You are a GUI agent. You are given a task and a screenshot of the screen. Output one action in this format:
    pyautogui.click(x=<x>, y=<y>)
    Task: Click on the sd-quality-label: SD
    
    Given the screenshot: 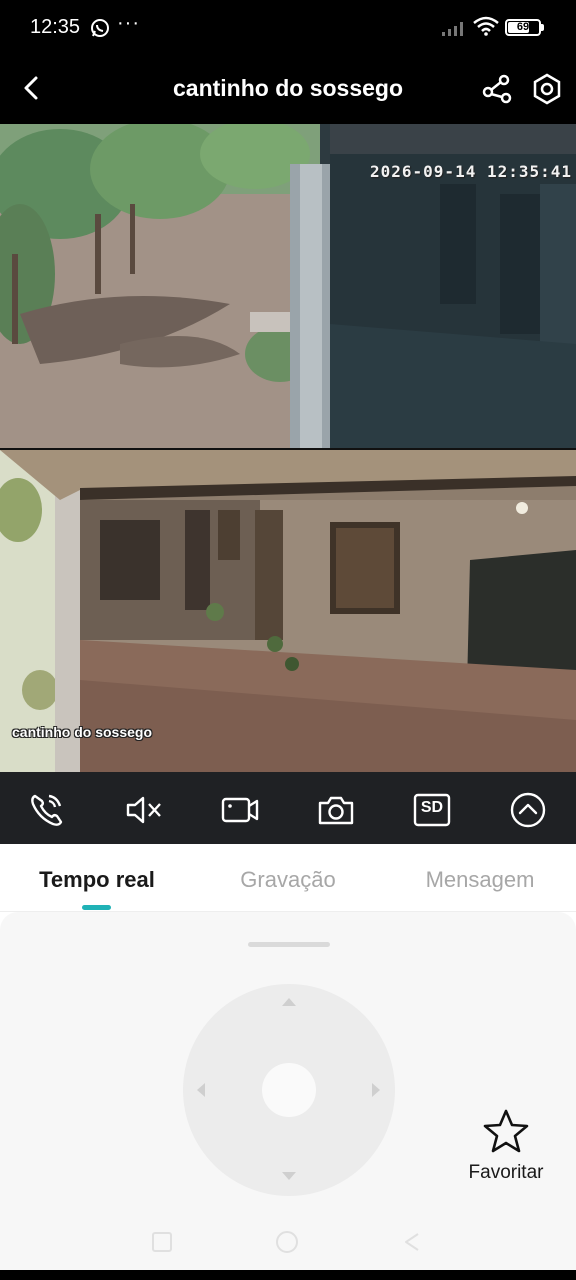 What is the action you would take?
    pyautogui.click(x=432, y=807)
    